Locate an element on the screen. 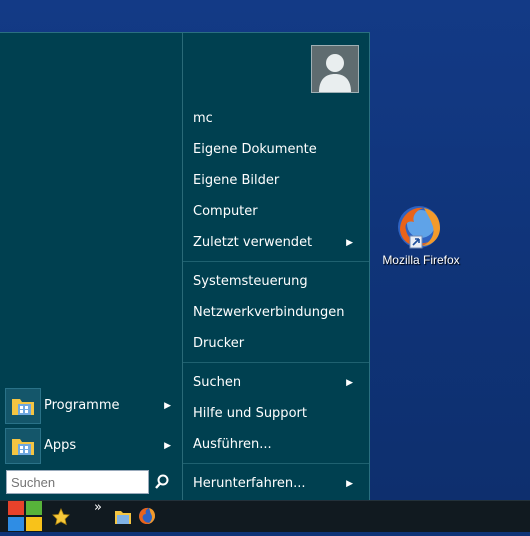 This screenshot has height=536, width=530. menu-item-label: Netzwerkverbindungen is located at coordinates (269, 312).